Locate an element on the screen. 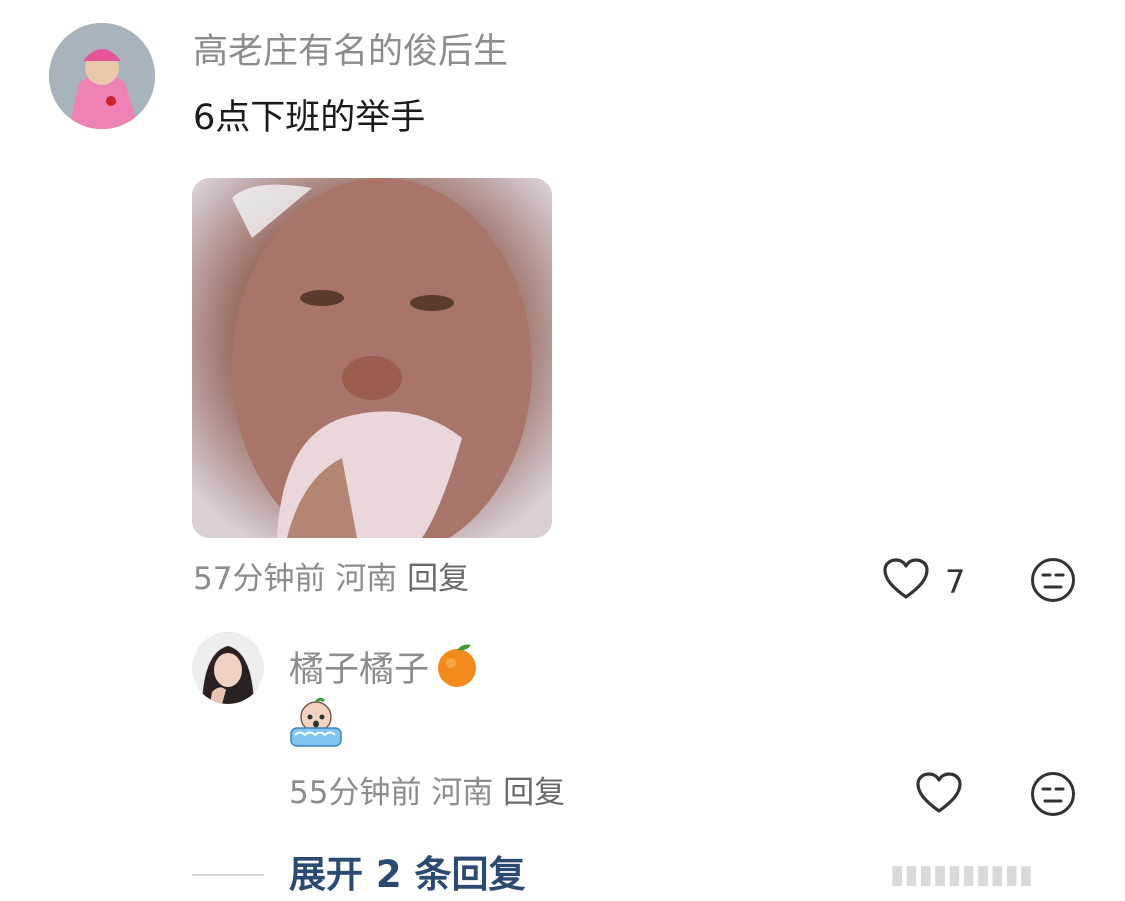 This screenshot has width=1125, height=901. reply-time: 55分钟前 is located at coordinates (355, 793).